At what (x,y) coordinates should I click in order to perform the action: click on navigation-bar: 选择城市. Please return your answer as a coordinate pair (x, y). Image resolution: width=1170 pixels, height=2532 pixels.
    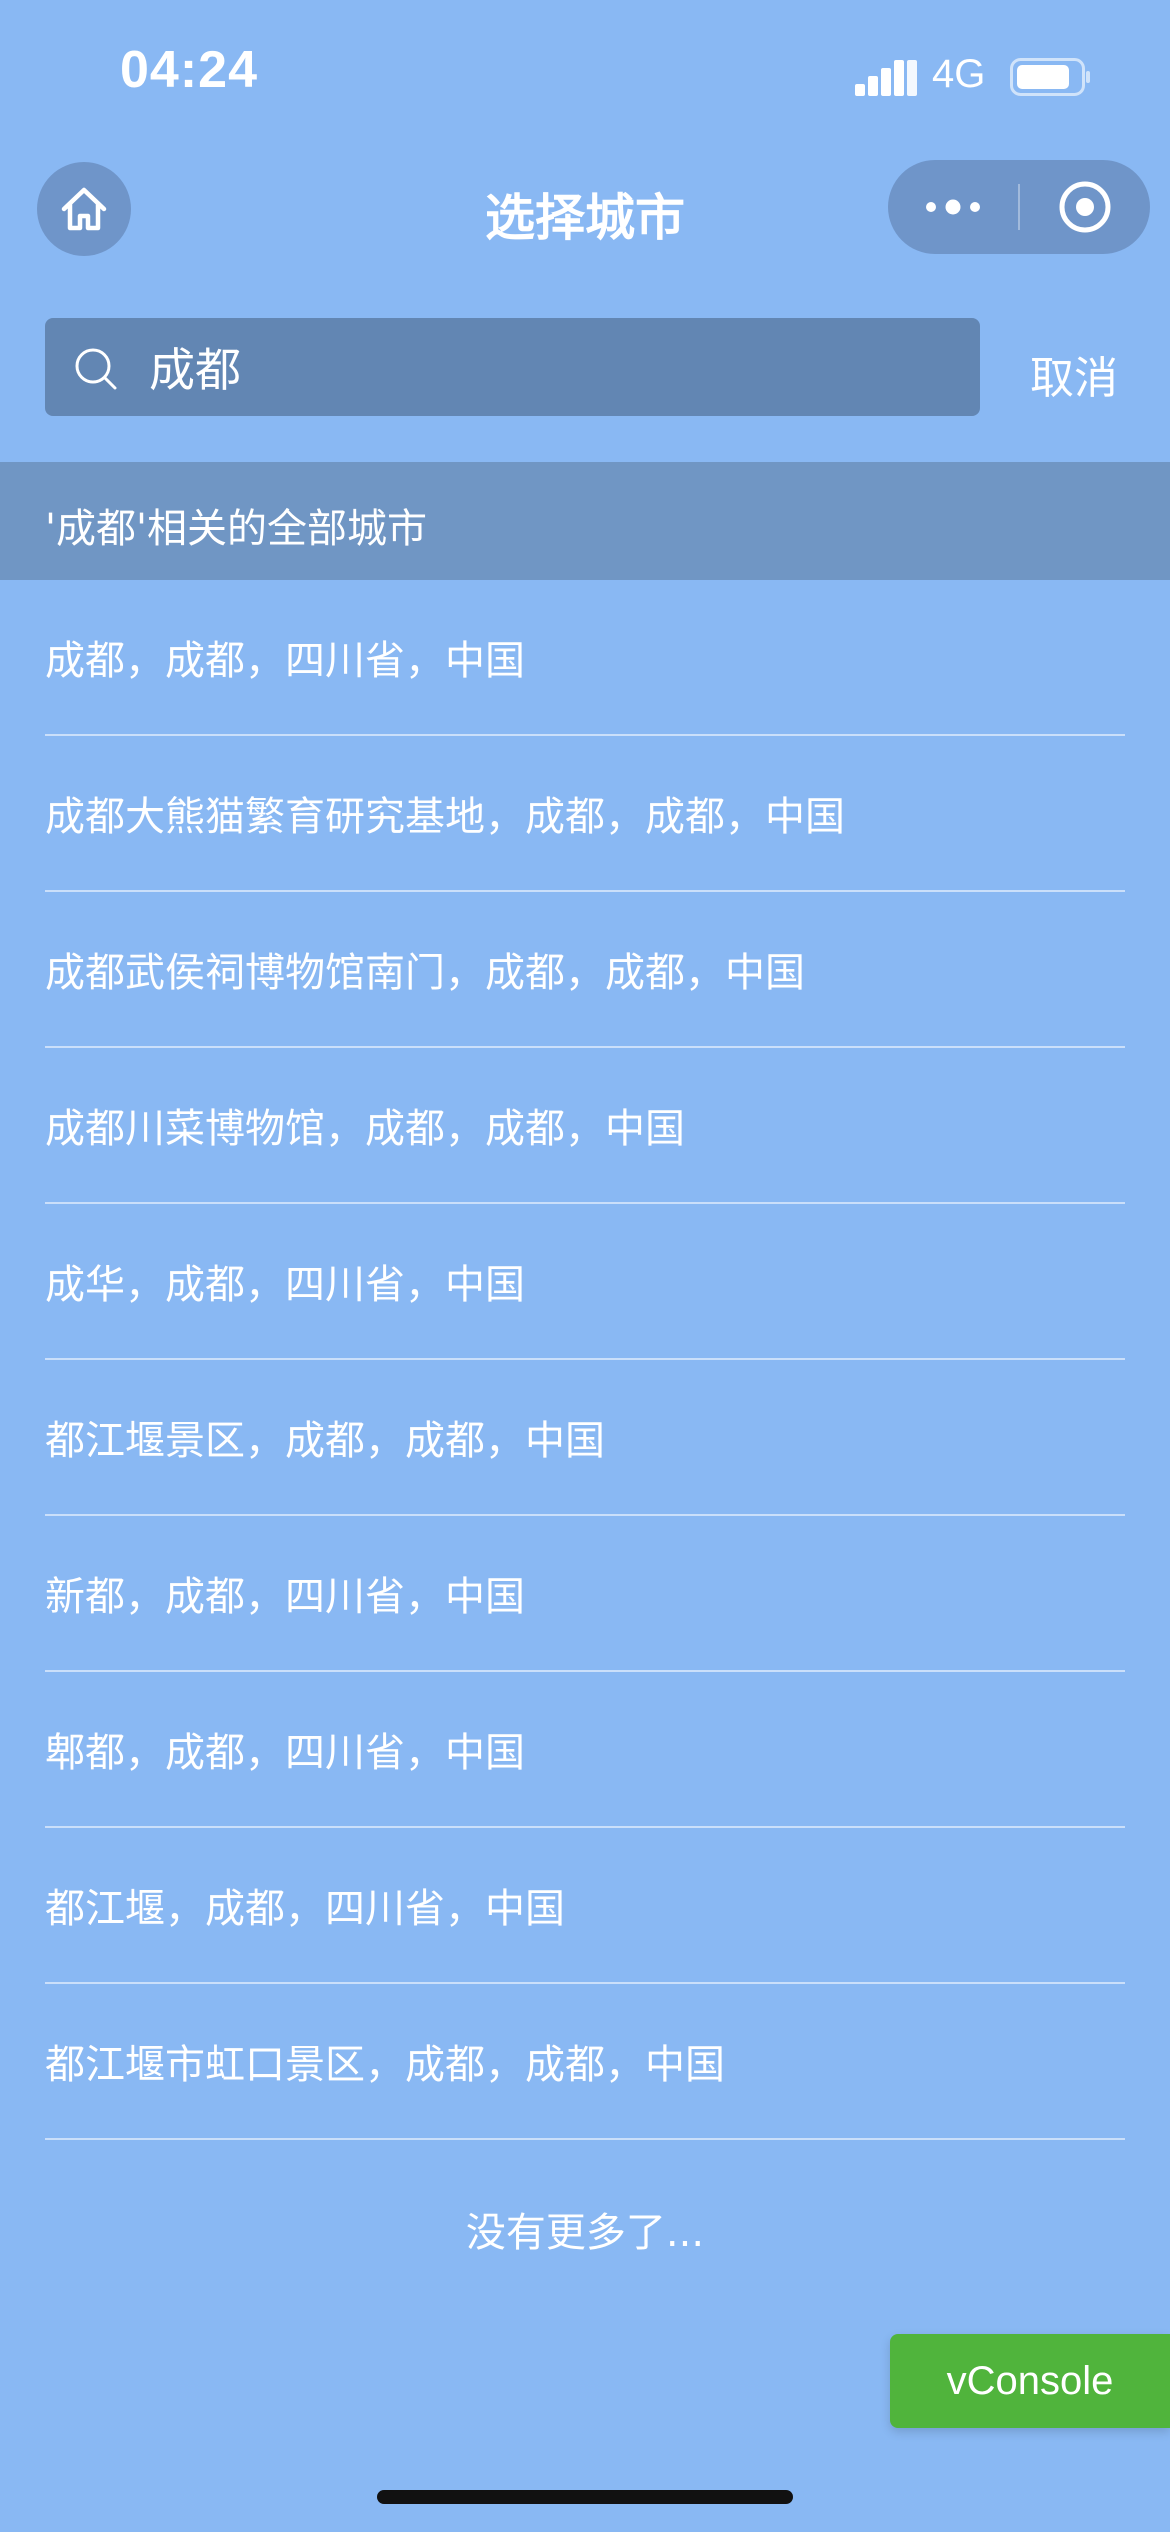
    Looking at the image, I should click on (585, 210).